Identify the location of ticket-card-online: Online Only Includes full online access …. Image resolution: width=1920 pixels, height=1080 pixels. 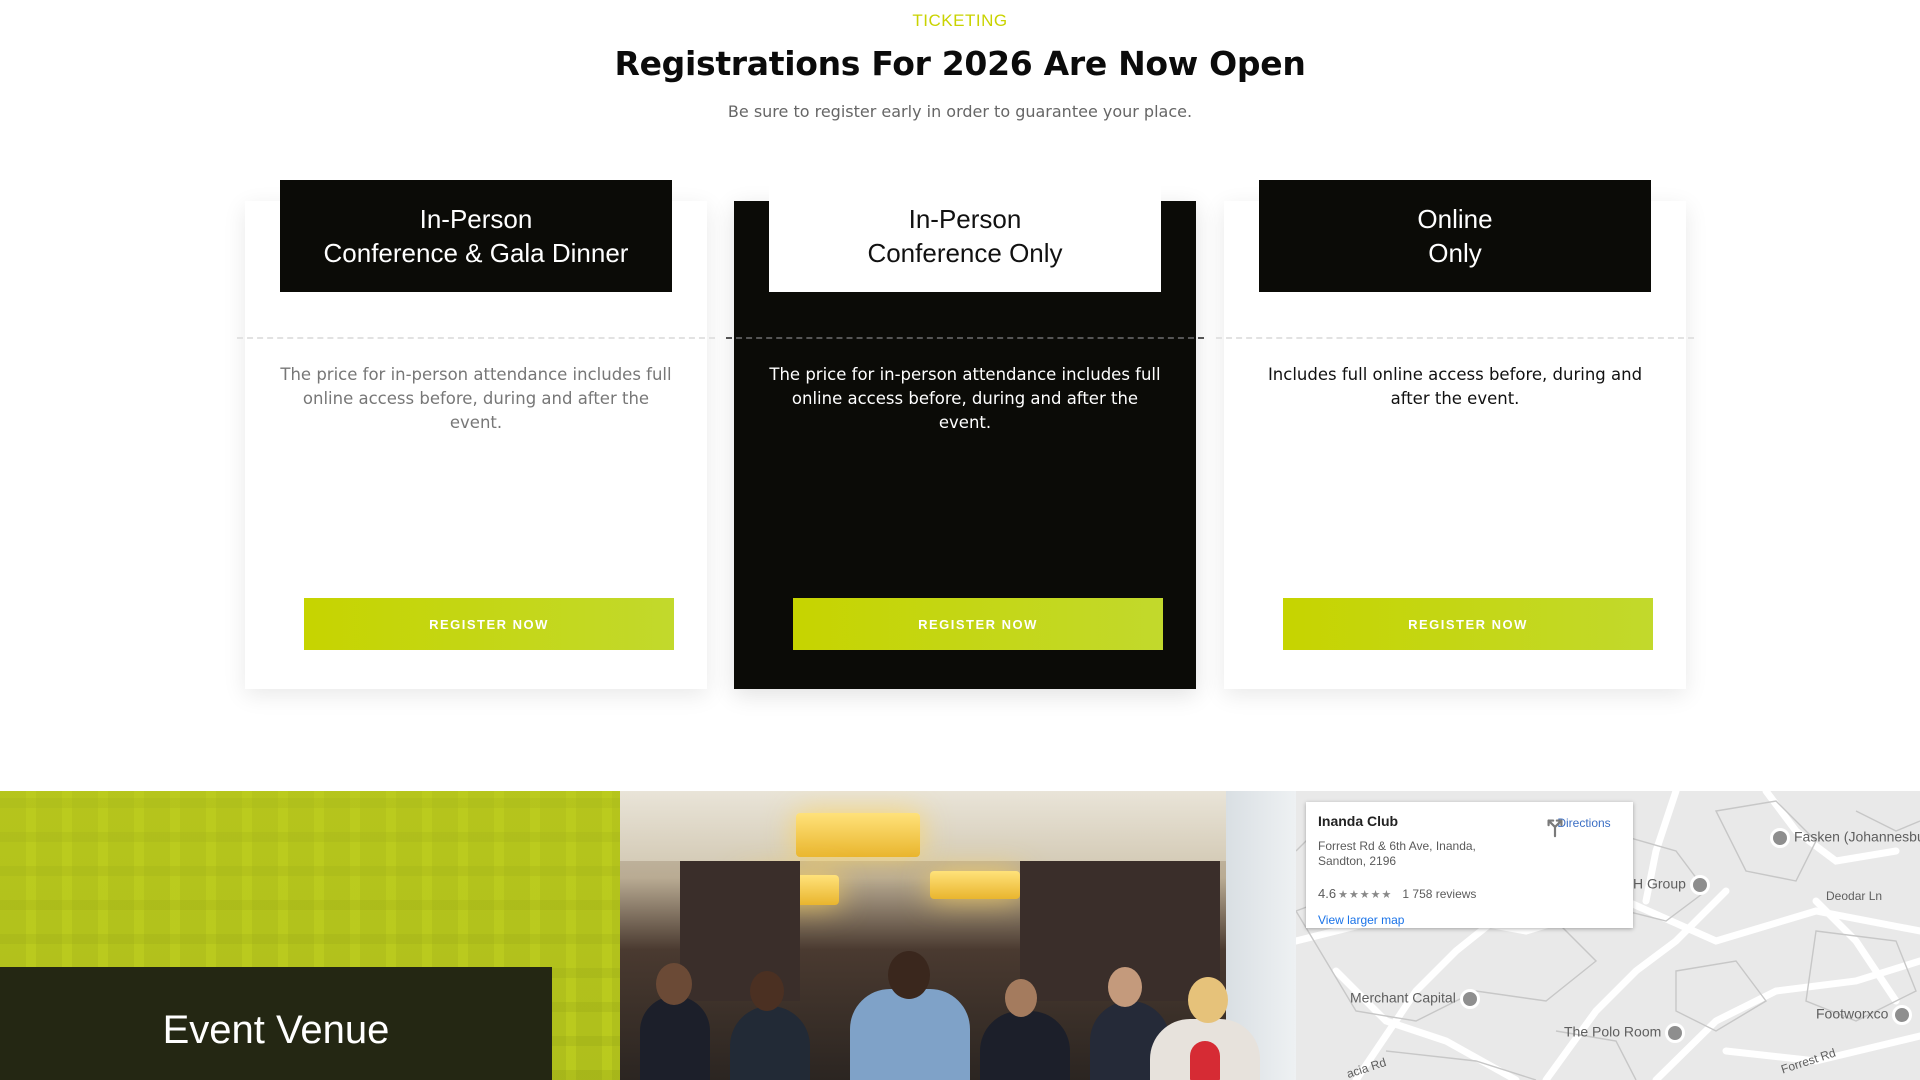
(1455, 434).